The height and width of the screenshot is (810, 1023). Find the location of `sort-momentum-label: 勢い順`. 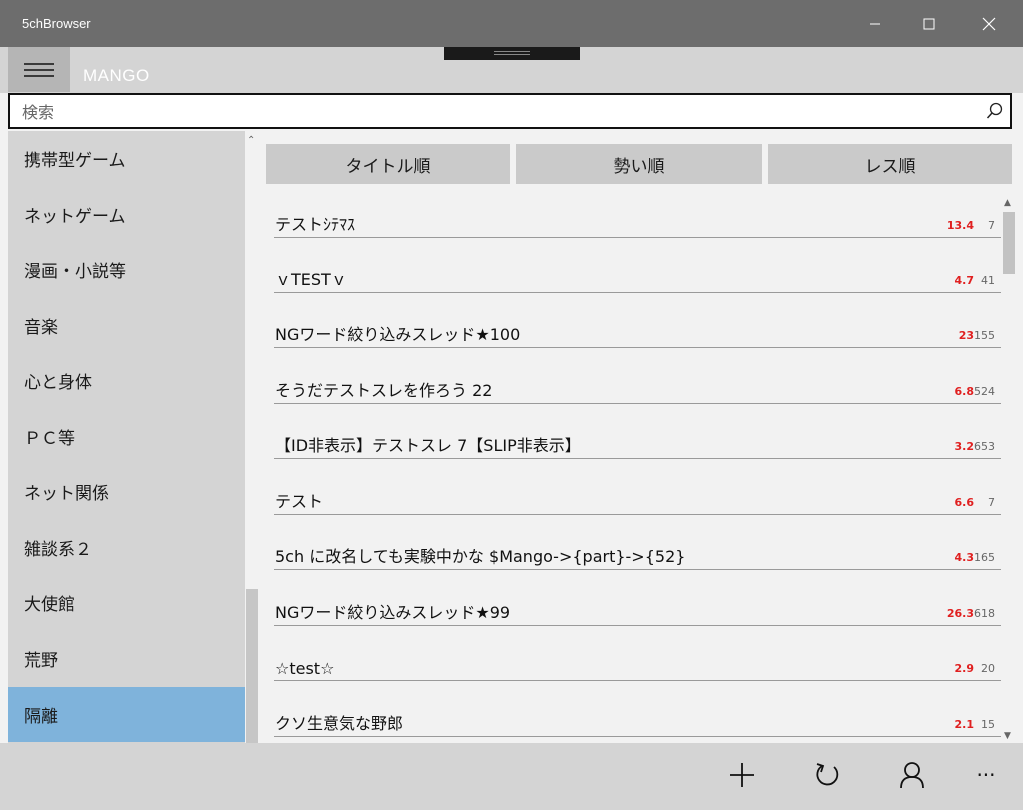

sort-momentum-label: 勢い順 is located at coordinates (639, 166).